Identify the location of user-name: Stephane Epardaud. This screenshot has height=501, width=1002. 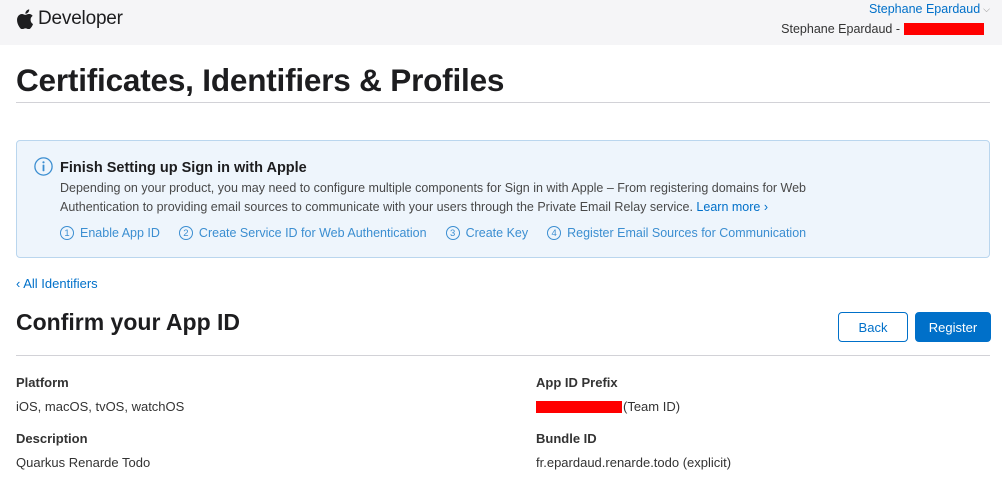
(924, 9).